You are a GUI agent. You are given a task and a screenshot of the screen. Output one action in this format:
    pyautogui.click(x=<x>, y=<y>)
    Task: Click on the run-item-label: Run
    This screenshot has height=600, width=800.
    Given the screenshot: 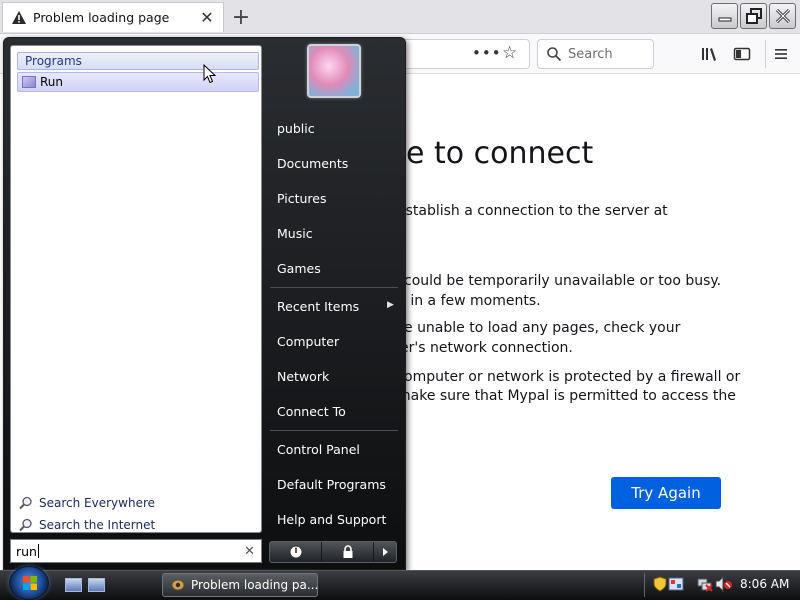 What is the action you would take?
    pyautogui.click(x=52, y=82)
    